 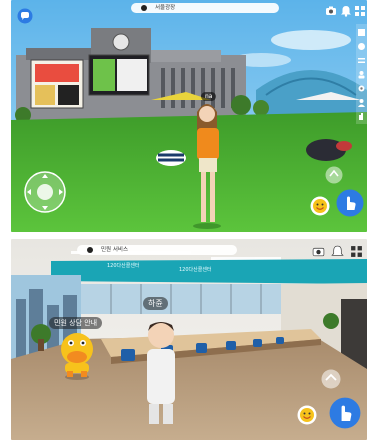 I want to click on location-bar: 민원 서비스, so click(x=157, y=250).